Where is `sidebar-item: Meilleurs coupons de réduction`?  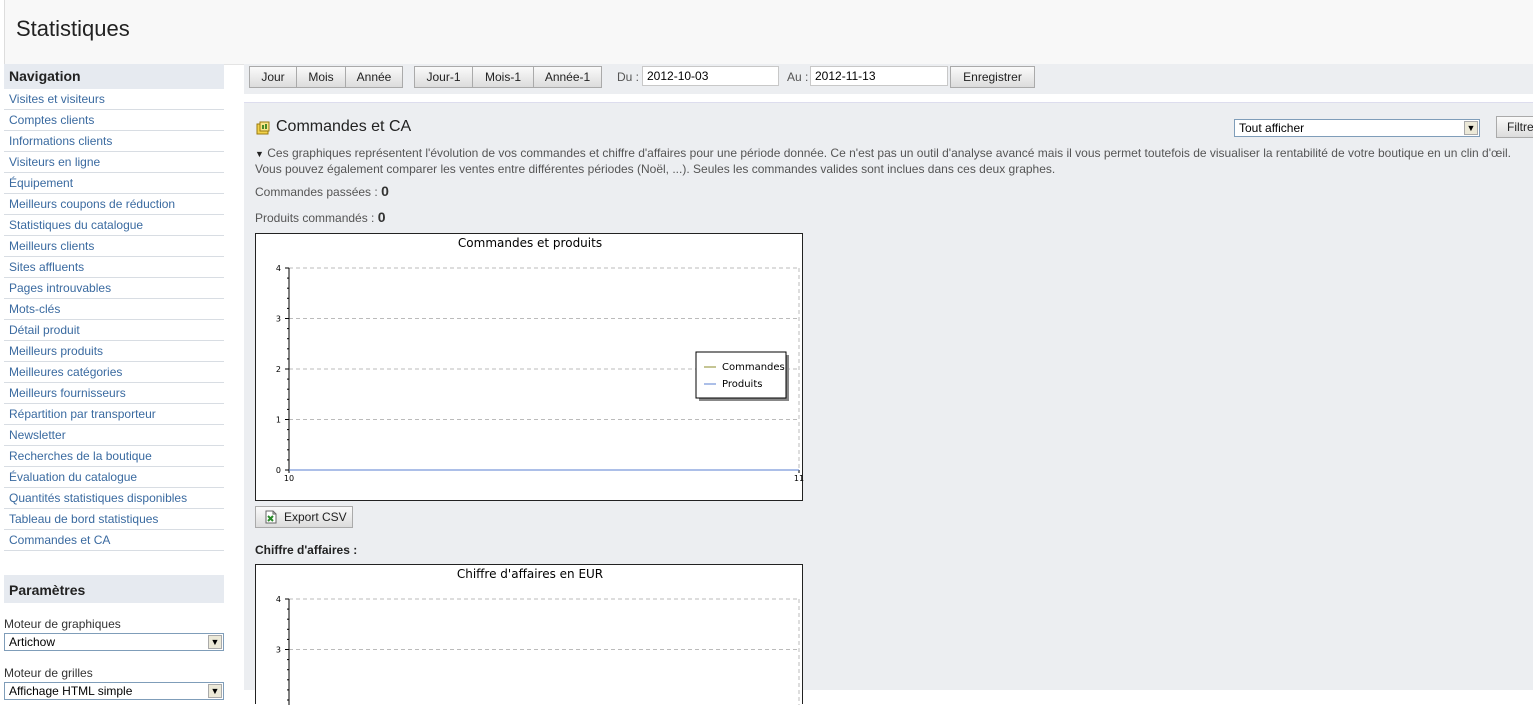 sidebar-item: Meilleurs coupons de réduction is located at coordinates (114, 204).